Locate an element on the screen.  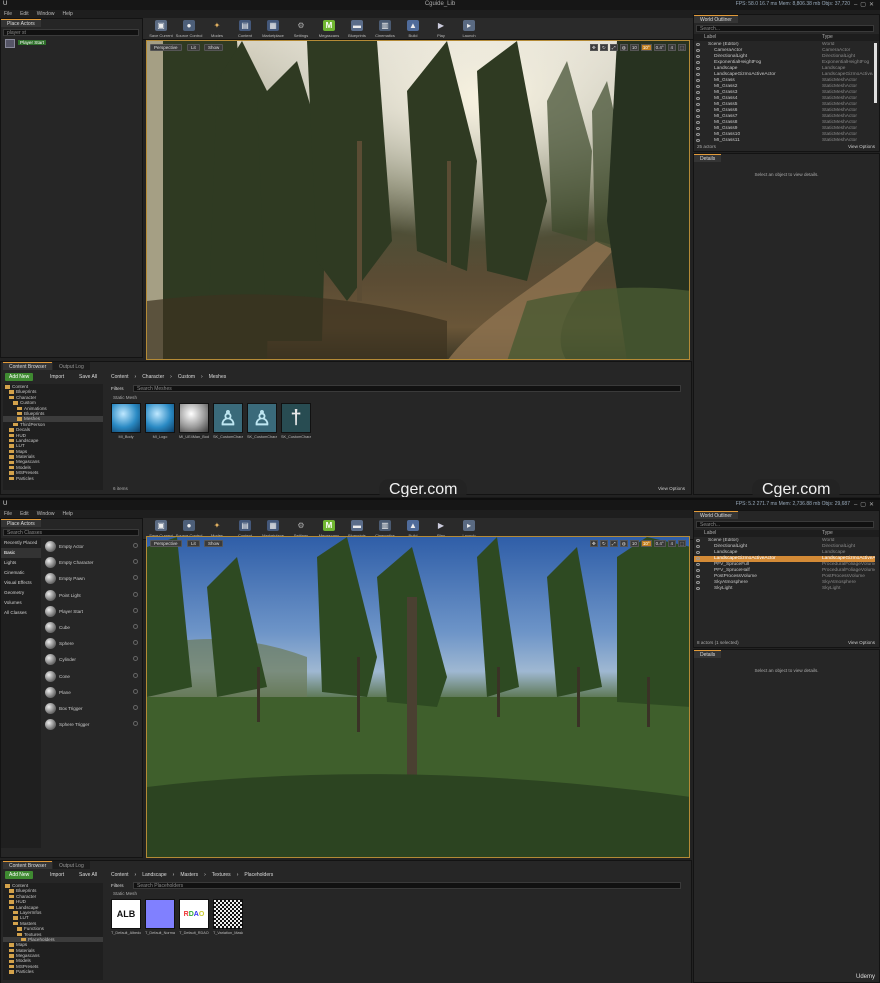
actor-item: Cone is located at coordinates (92, 676).